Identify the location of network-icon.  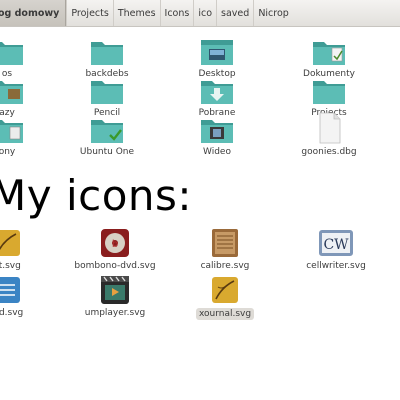
(10, 290).